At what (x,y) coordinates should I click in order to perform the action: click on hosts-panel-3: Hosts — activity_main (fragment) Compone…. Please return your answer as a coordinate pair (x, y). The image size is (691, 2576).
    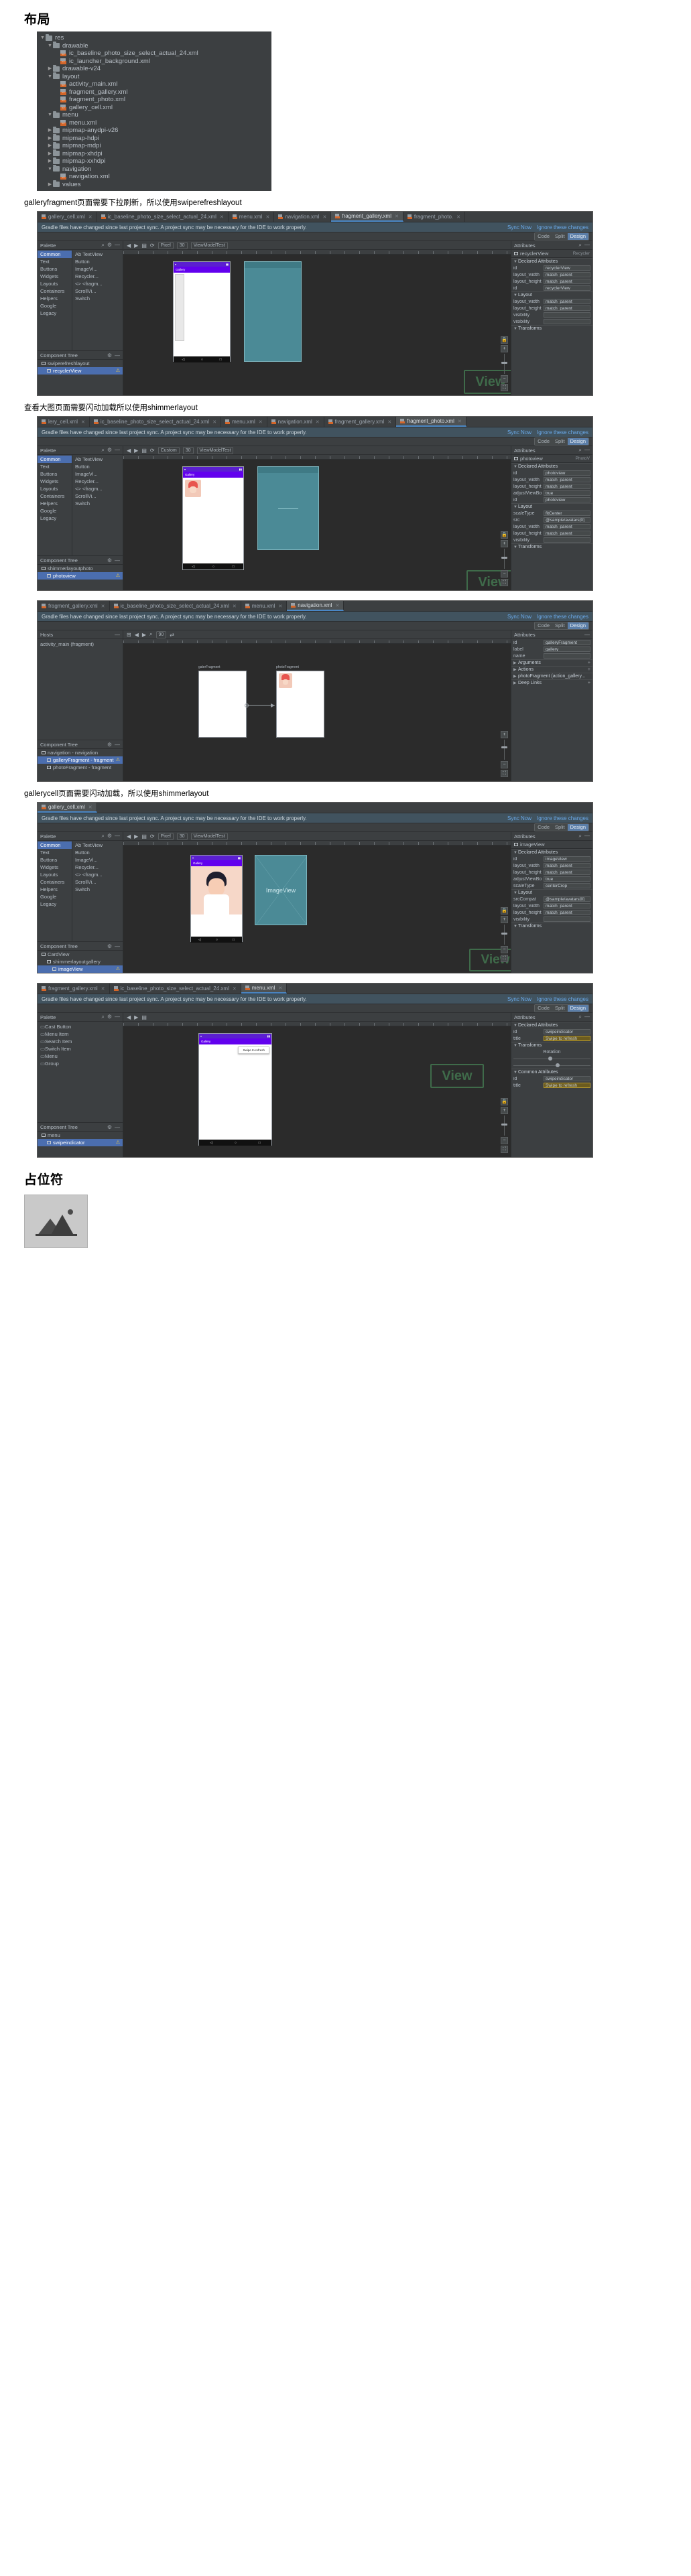
    Looking at the image, I should click on (80, 706).